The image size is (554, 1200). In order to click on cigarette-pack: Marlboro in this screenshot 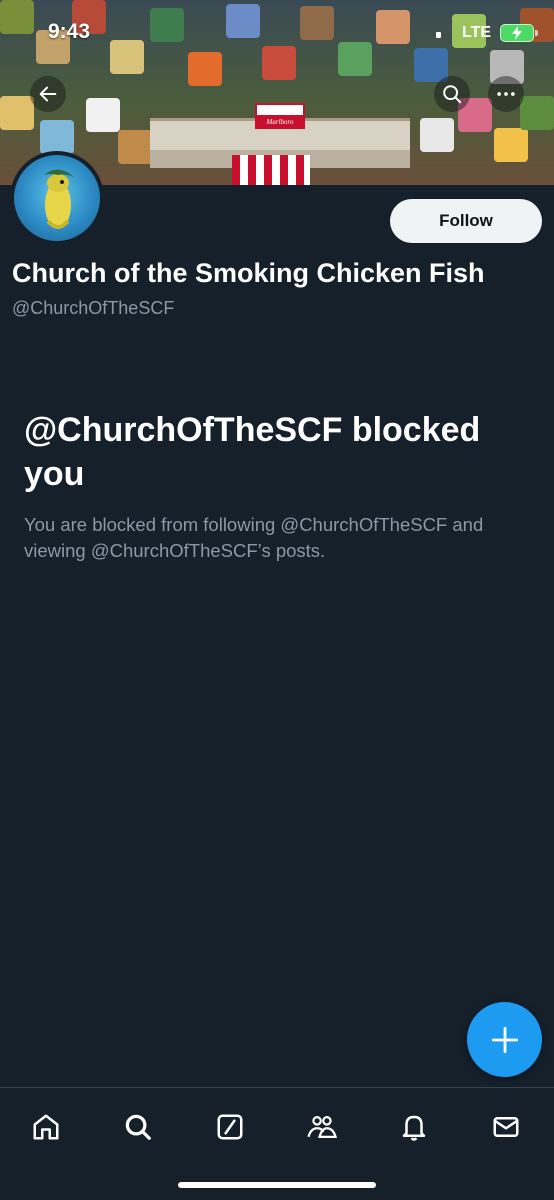, I will do `click(280, 116)`.